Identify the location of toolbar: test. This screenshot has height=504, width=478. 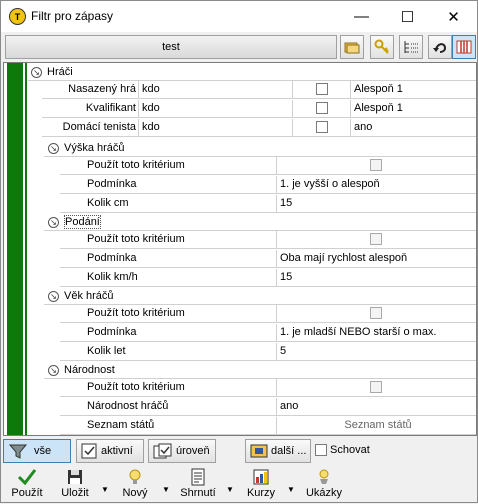
(240, 47).